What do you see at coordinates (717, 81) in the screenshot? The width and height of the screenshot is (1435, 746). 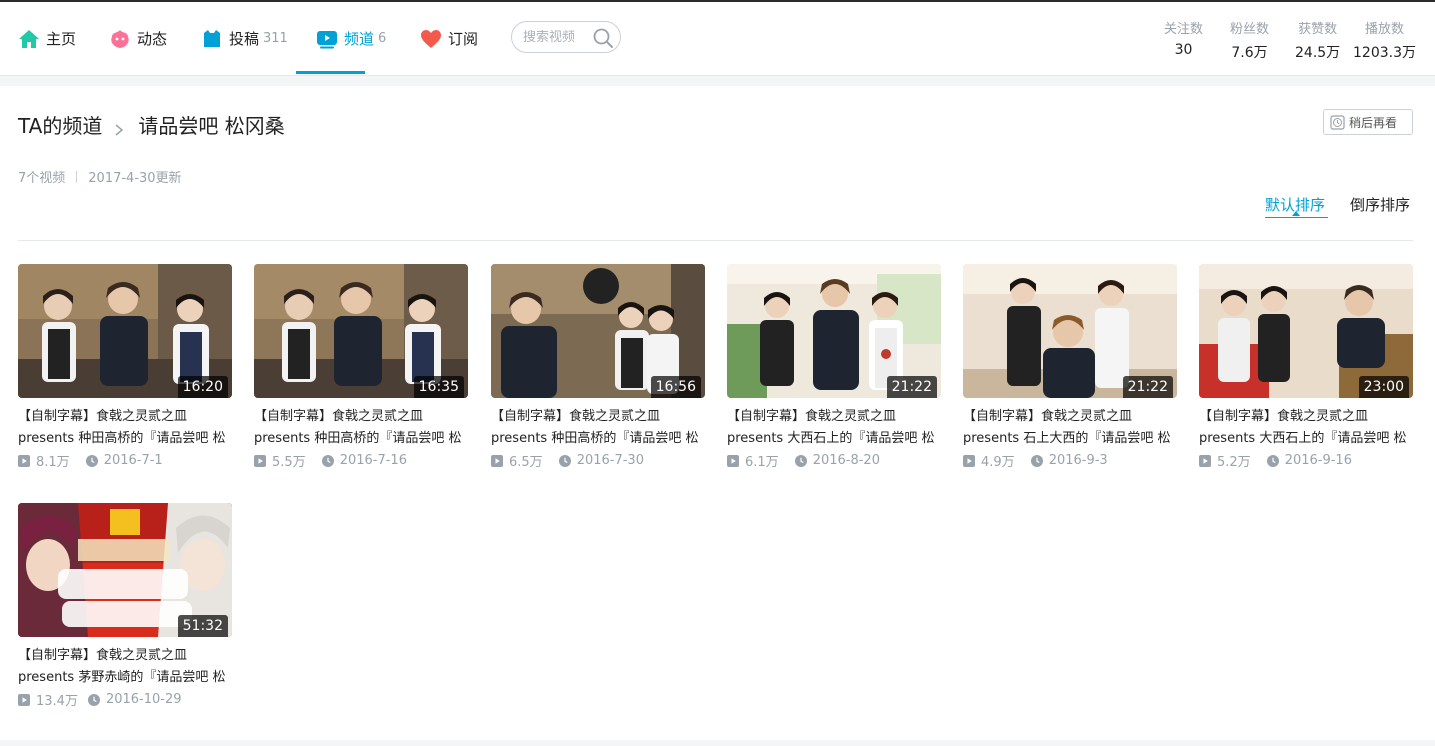 I see `section-divider` at bounding box center [717, 81].